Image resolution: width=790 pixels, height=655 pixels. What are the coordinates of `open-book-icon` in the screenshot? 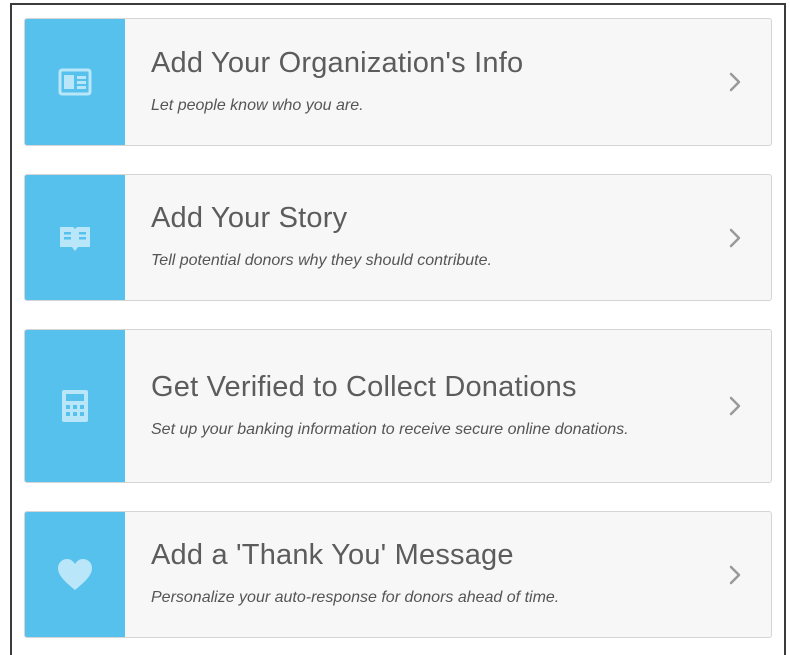 It's located at (75, 238).